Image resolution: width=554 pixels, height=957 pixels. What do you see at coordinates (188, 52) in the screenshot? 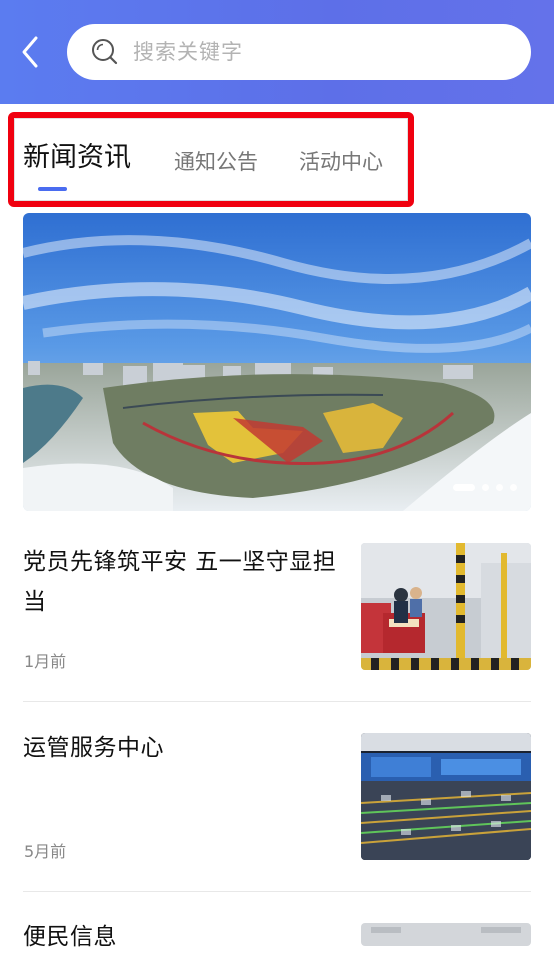
I see `search-placeholder: 搜索关键字` at bounding box center [188, 52].